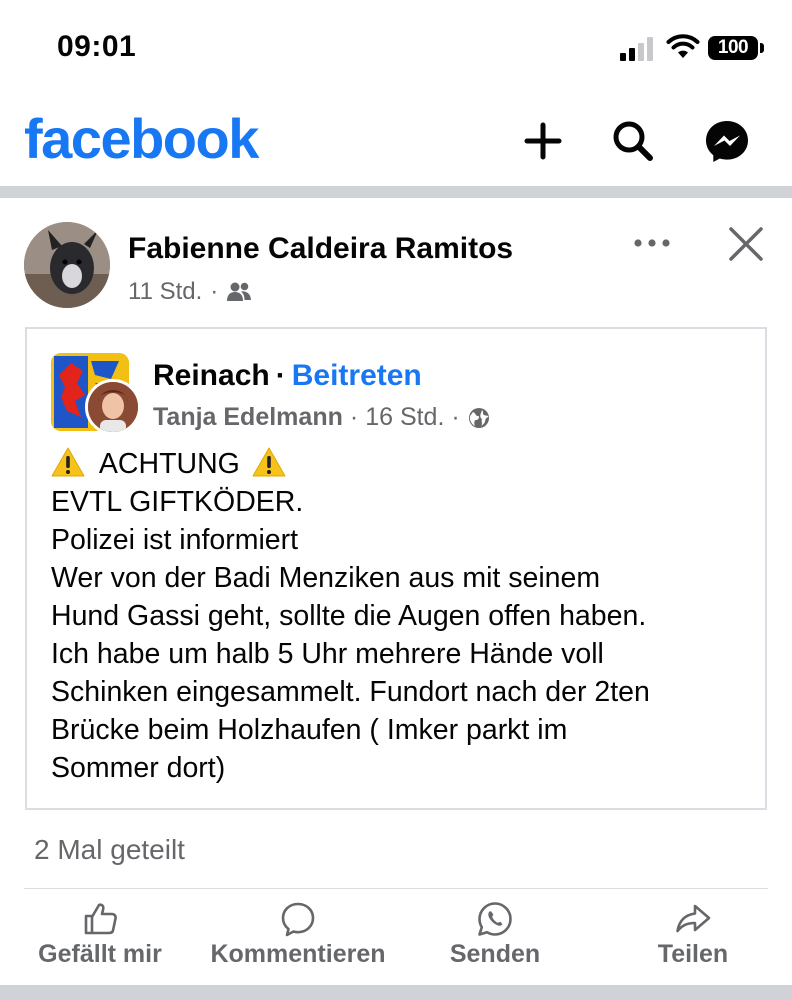 The image size is (792, 999). I want to click on search-icon, so click(633, 141).